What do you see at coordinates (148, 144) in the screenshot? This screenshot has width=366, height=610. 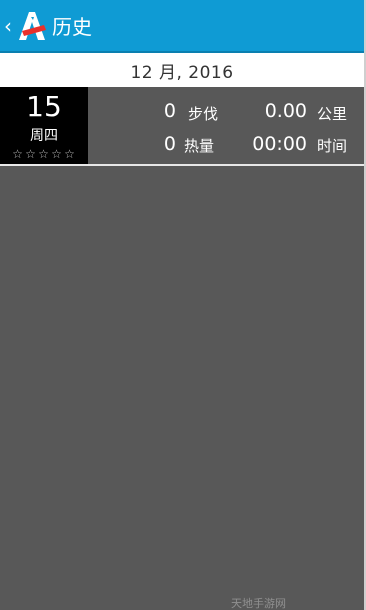 I see `calories-stat: 0` at bounding box center [148, 144].